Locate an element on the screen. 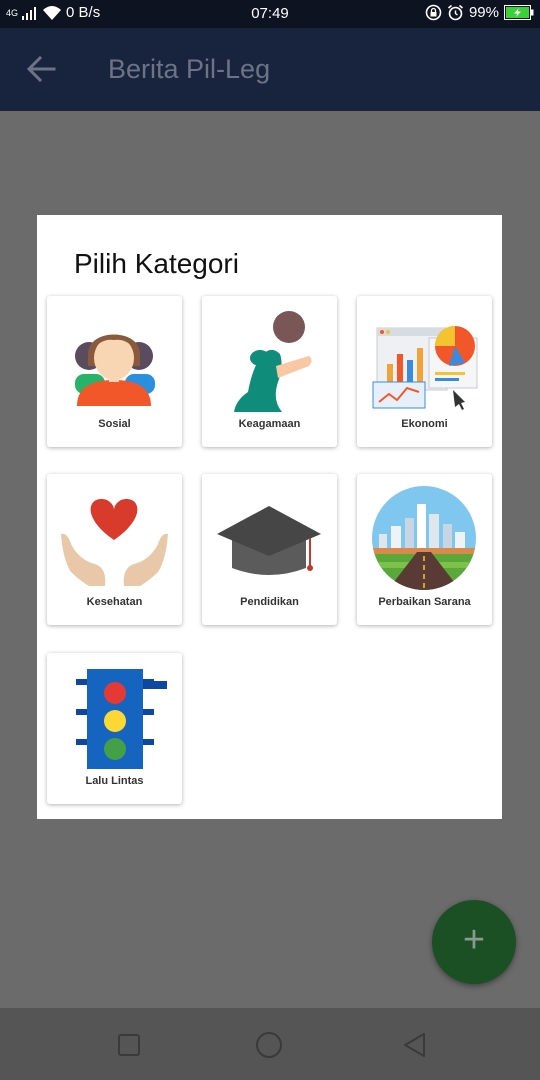 The image size is (540, 1080). category-card-sosial: Sosial is located at coordinates (114, 371).